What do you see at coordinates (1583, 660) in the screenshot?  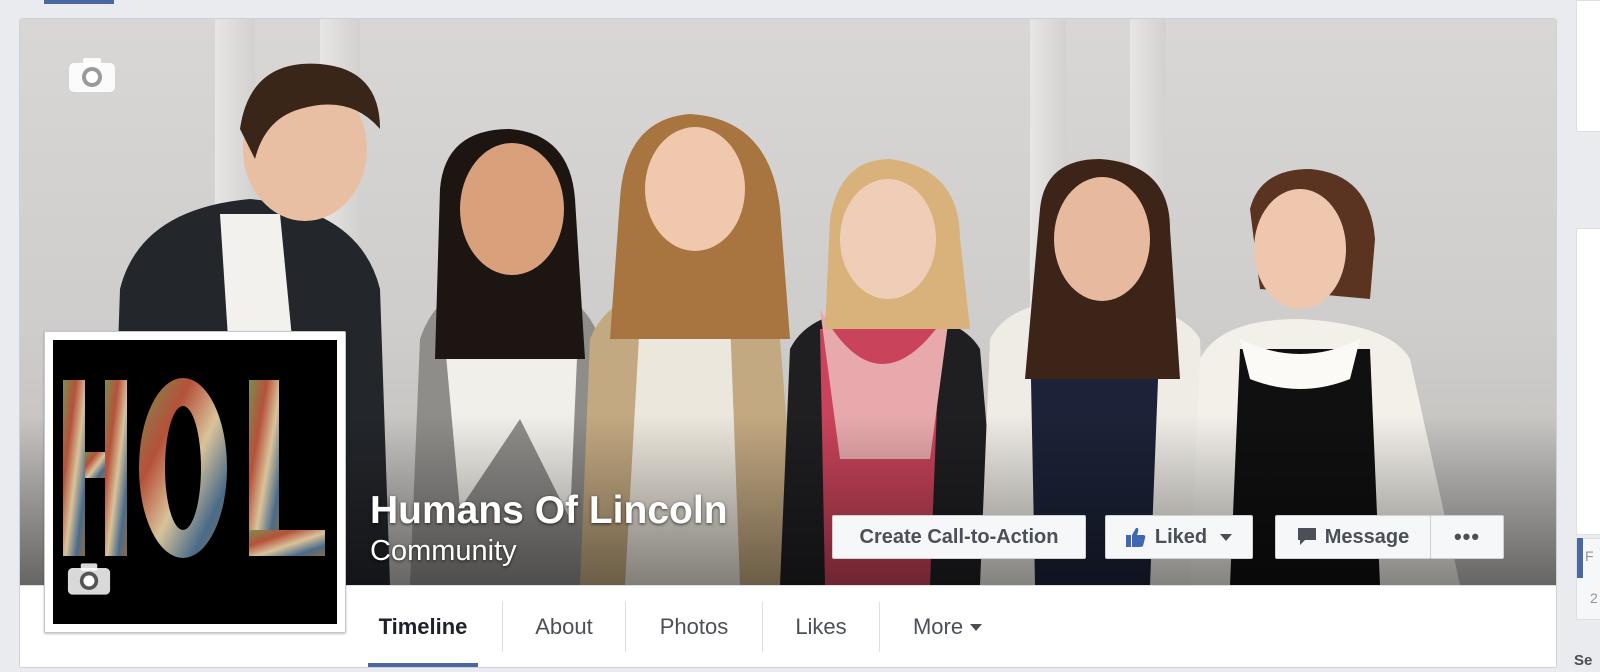 I see `right-column-text: Se` at bounding box center [1583, 660].